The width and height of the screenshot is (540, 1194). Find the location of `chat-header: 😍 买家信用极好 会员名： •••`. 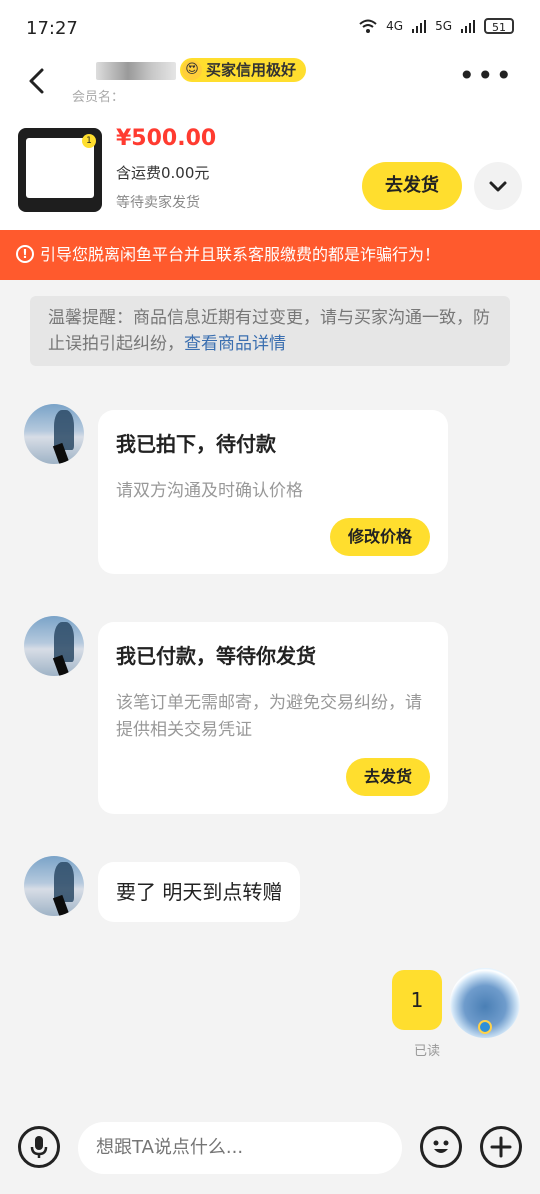

chat-header: 😍 买家信用极好 会员名： ••• is located at coordinates (270, 84).